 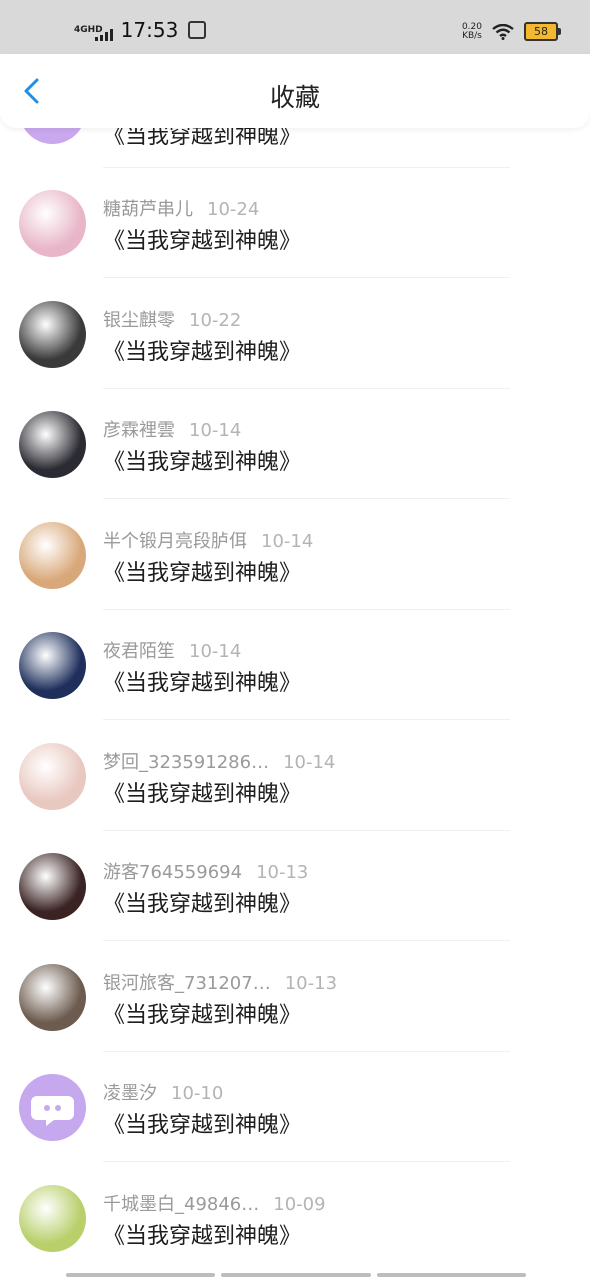 I want to click on status-left: 4GHD 17:53, so click(x=140, y=30).